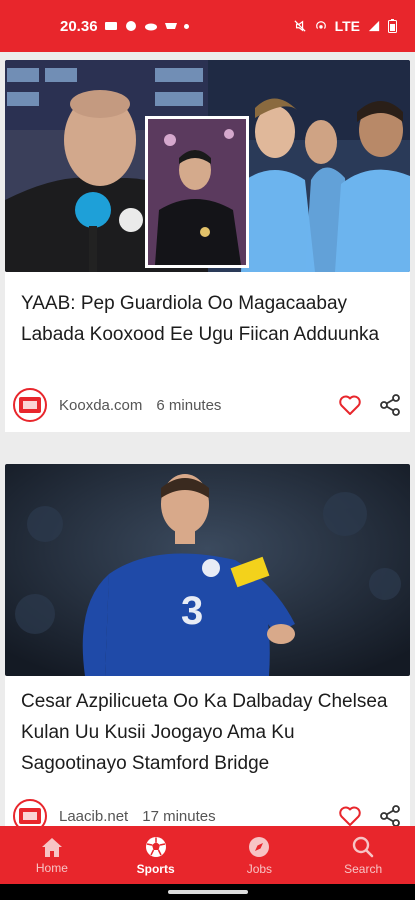 This screenshot has height=900, width=415. I want to click on nav-sports-label: Sports, so click(155, 868).